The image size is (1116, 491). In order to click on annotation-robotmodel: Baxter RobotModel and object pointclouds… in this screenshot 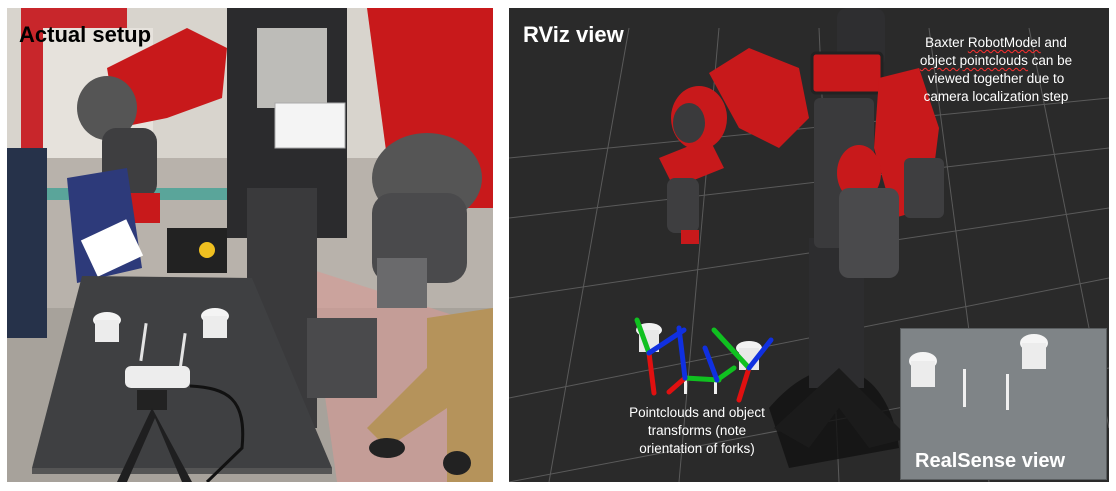, I will do `click(996, 70)`.